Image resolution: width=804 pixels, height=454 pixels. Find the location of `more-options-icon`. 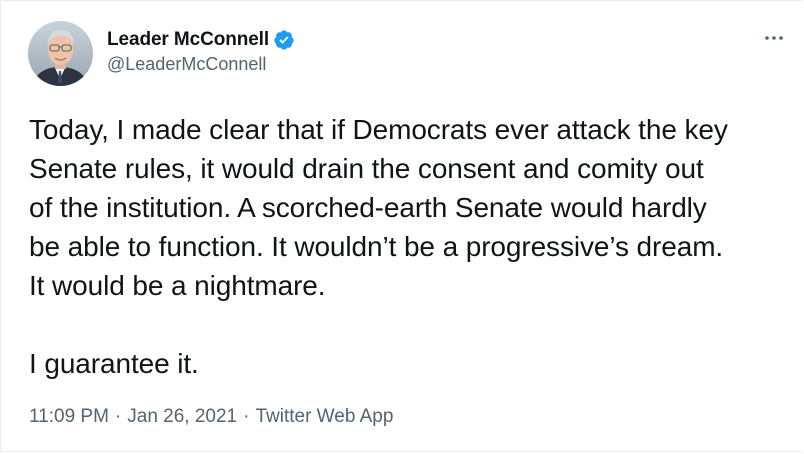

more-options-icon is located at coordinates (774, 38).